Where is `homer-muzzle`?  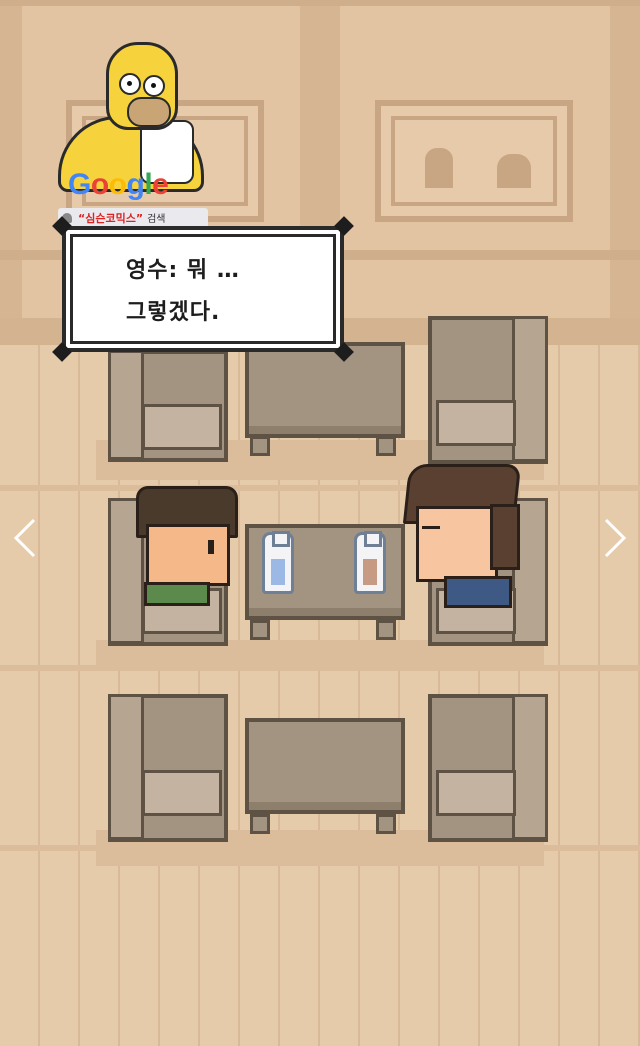
homer-muzzle is located at coordinates (149, 112).